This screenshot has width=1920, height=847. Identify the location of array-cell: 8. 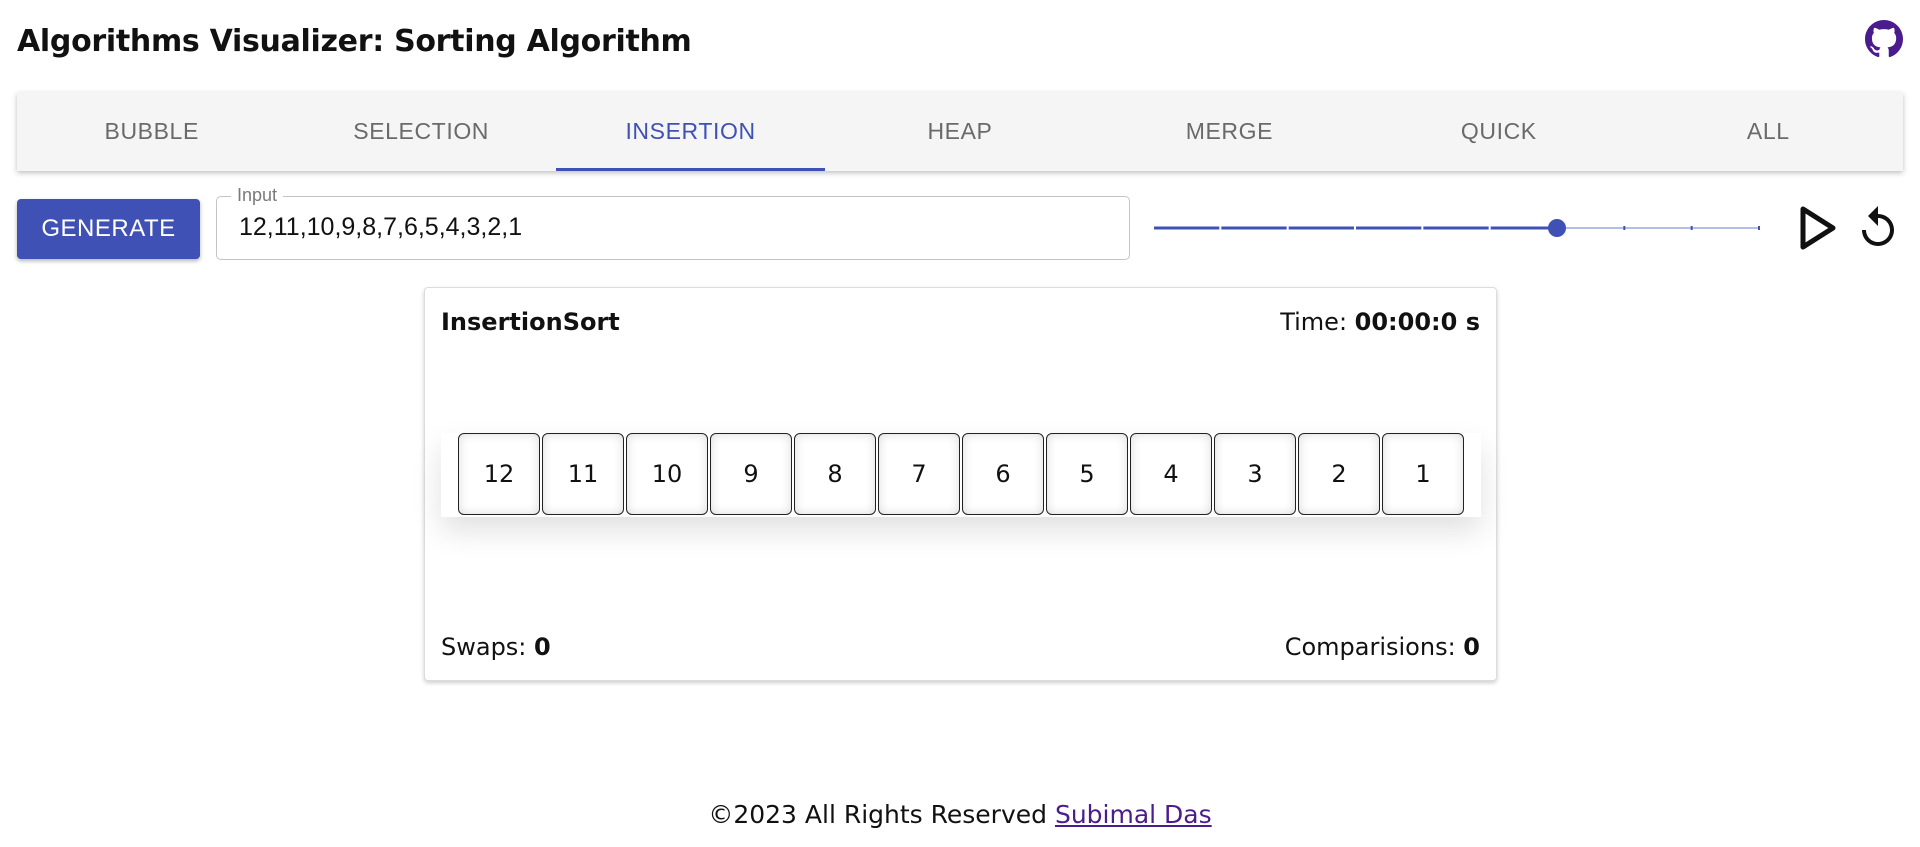
(835, 474).